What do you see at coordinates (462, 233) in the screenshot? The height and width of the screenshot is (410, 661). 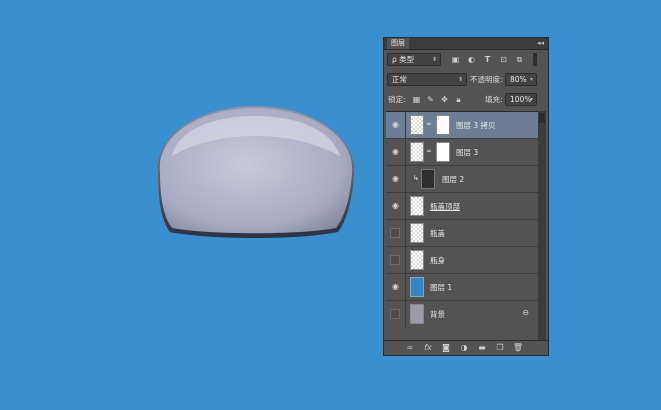 I see `layer-row: 瓶盖` at bounding box center [462, 233].